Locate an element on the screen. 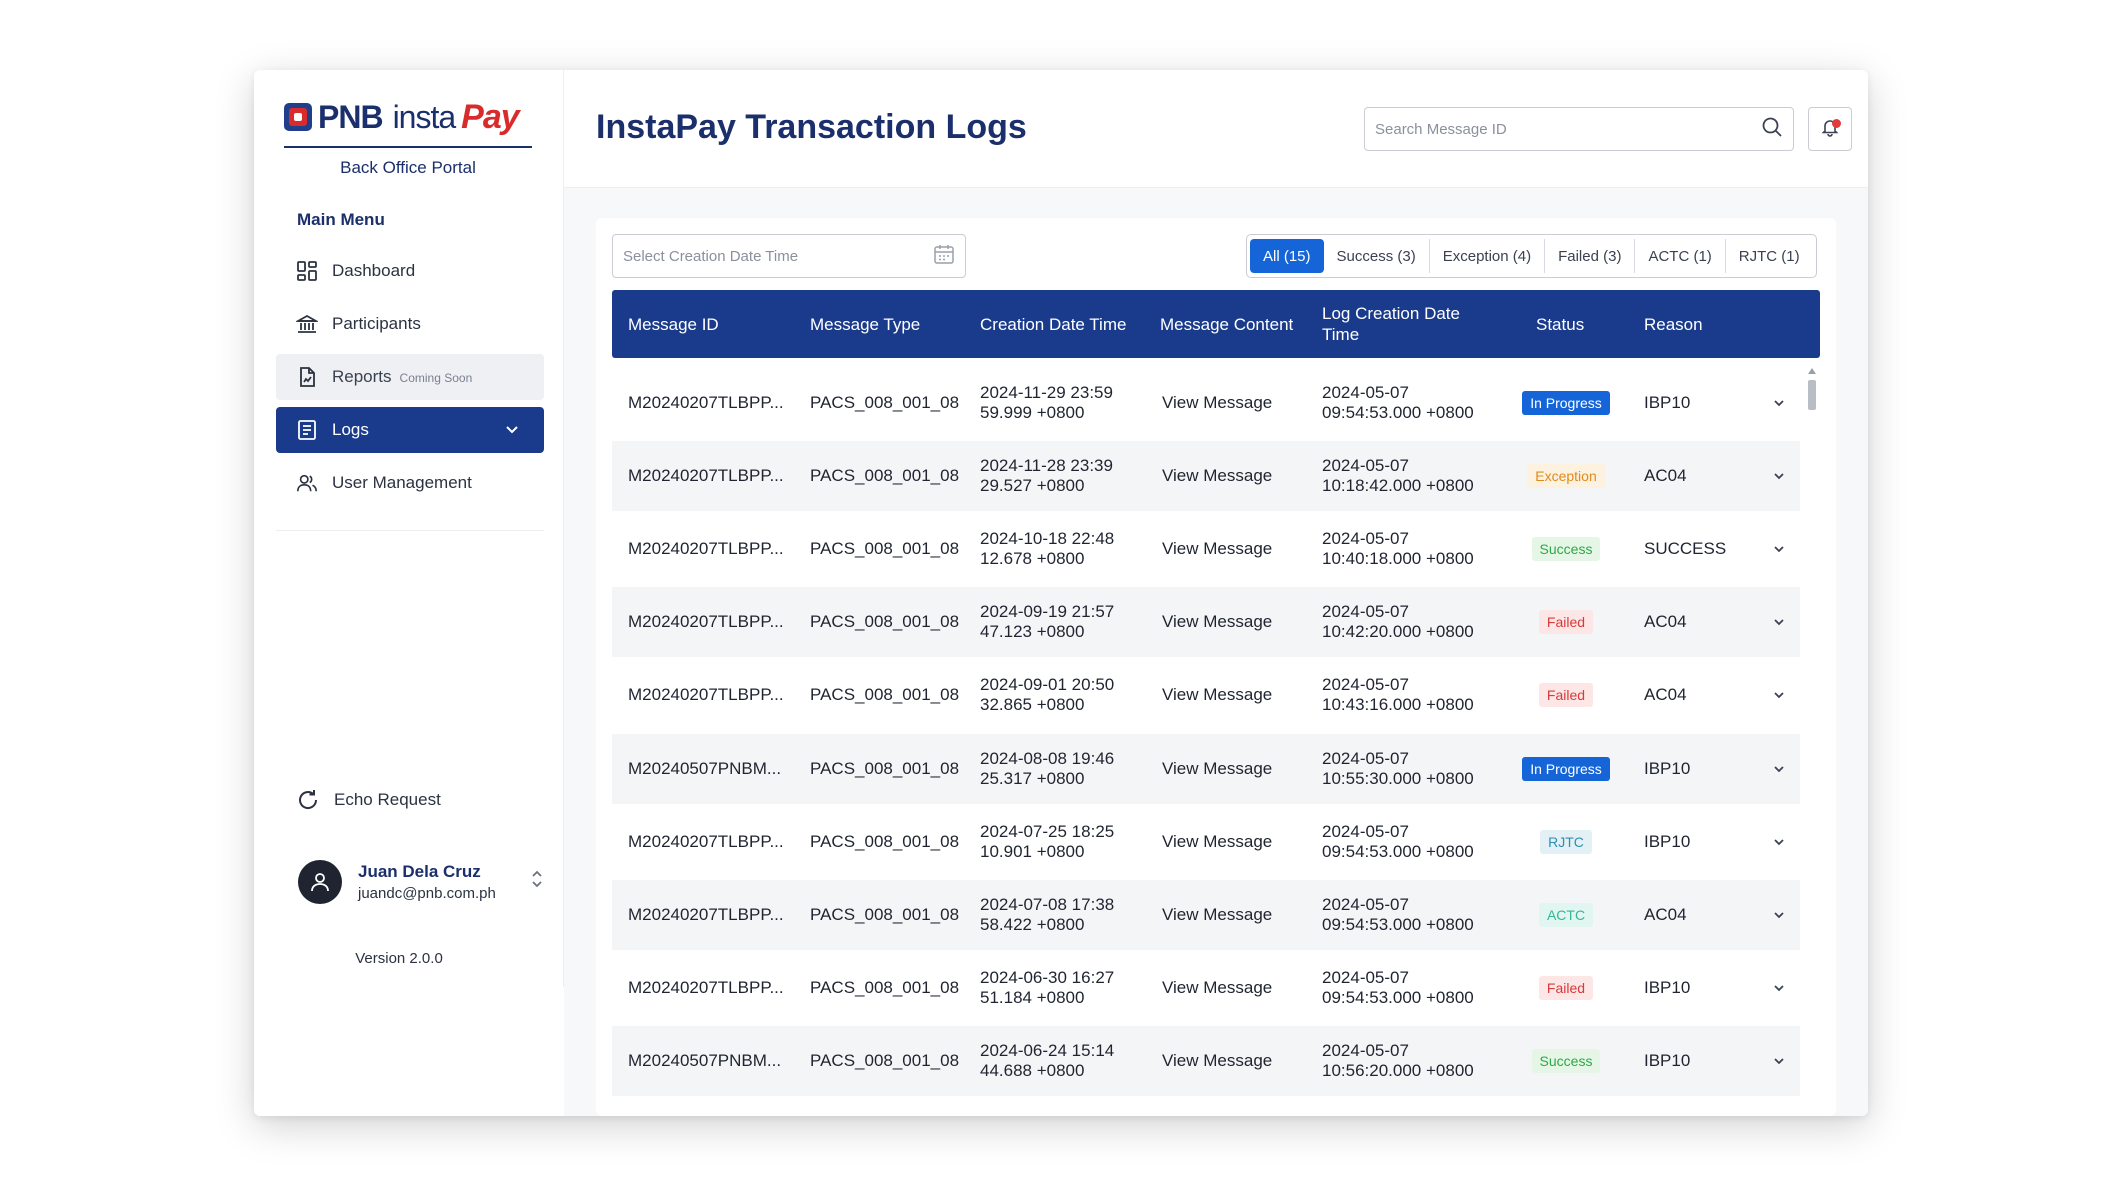 The width and height of the screenshot is (2120, 1186). sidebar-item-participants: Participants is located at coordinates (410, 324).